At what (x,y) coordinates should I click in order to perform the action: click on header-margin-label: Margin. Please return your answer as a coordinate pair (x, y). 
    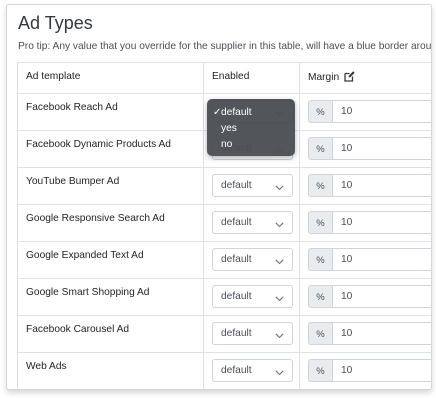
    Looking at the image, I should click on (324, 77).